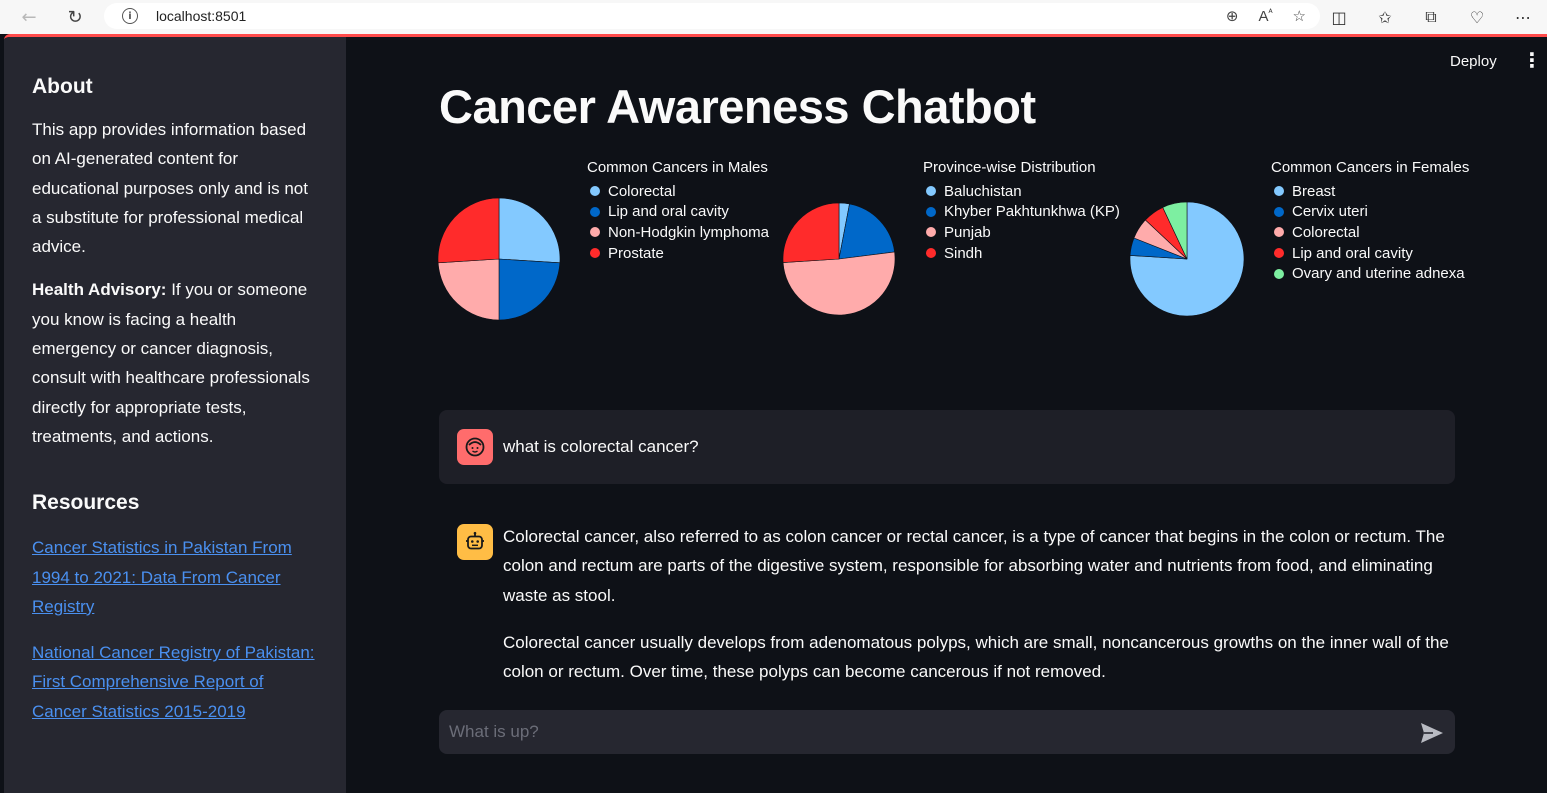 The height and width of the screenshot is (793, 1547). I want to click on pie-slice-lip-and-oral-cavity, so click(529, 289).